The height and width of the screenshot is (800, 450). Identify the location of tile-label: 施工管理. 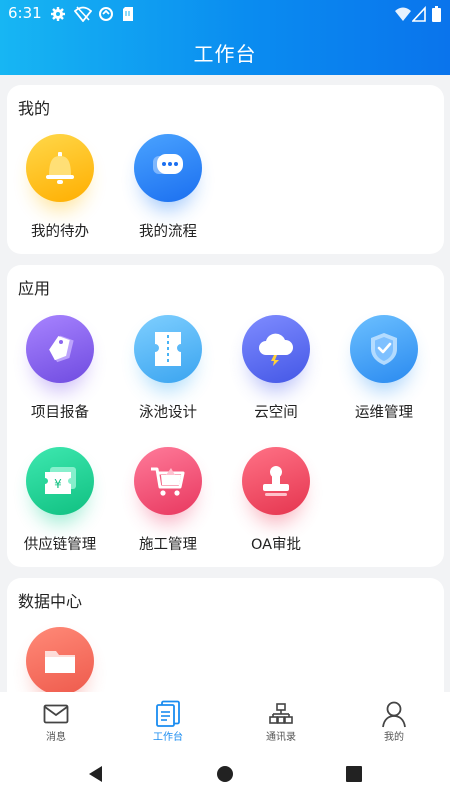
(168, 545).